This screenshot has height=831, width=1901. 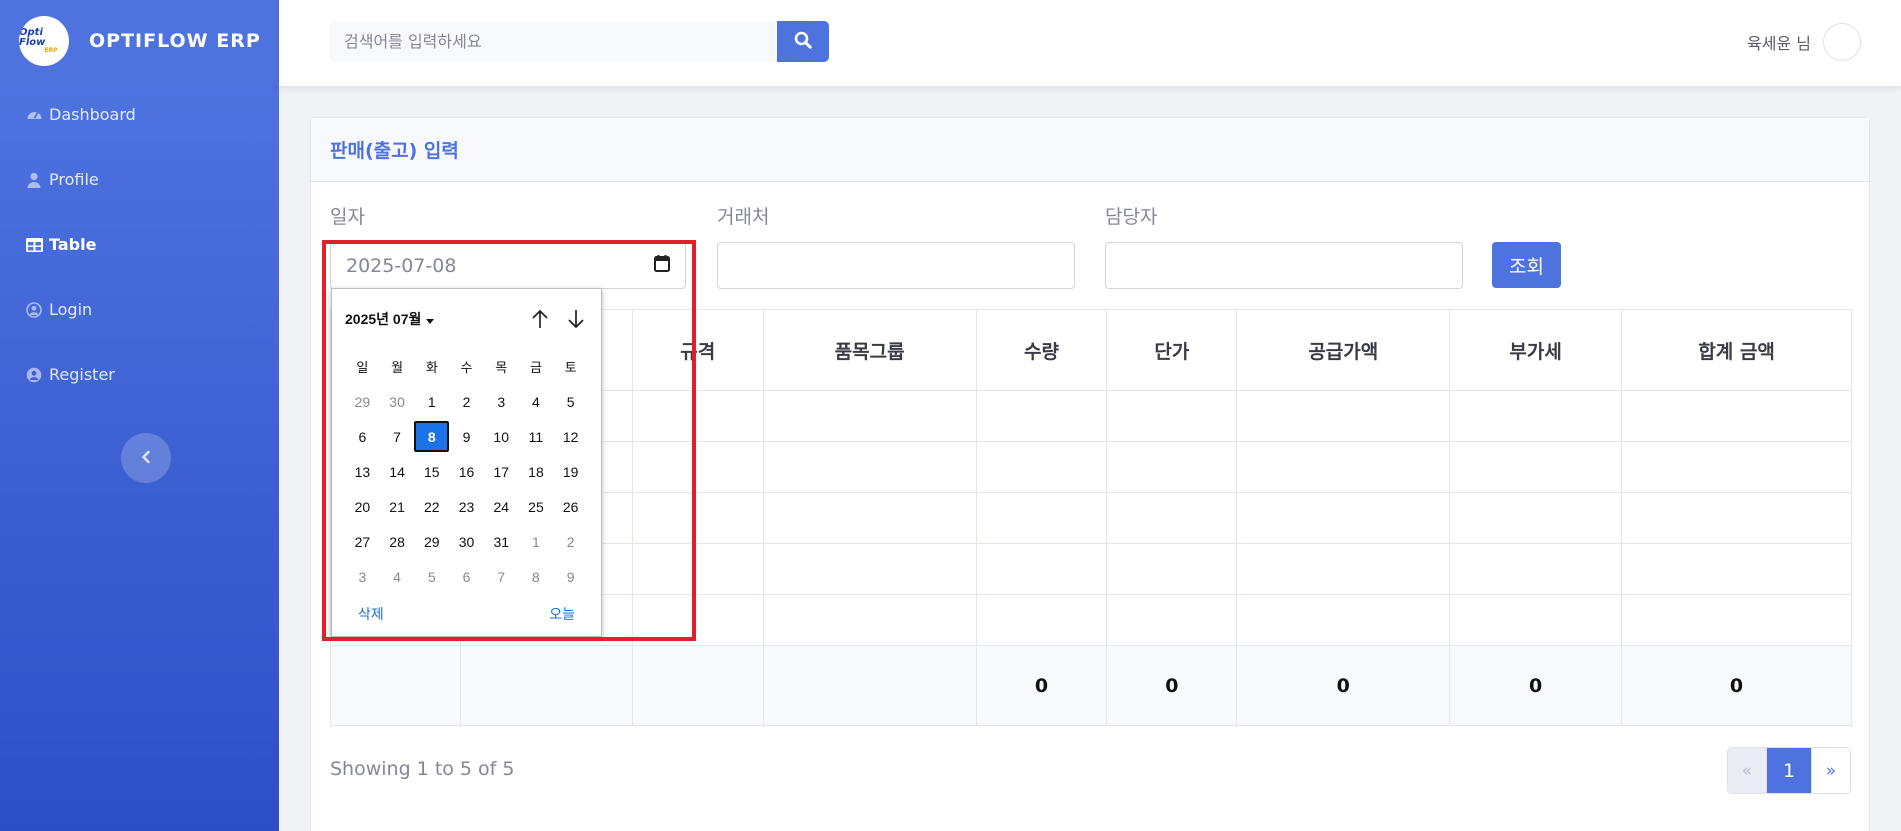 I want to click on calendar-day: 16, so click(x=466, y=471).